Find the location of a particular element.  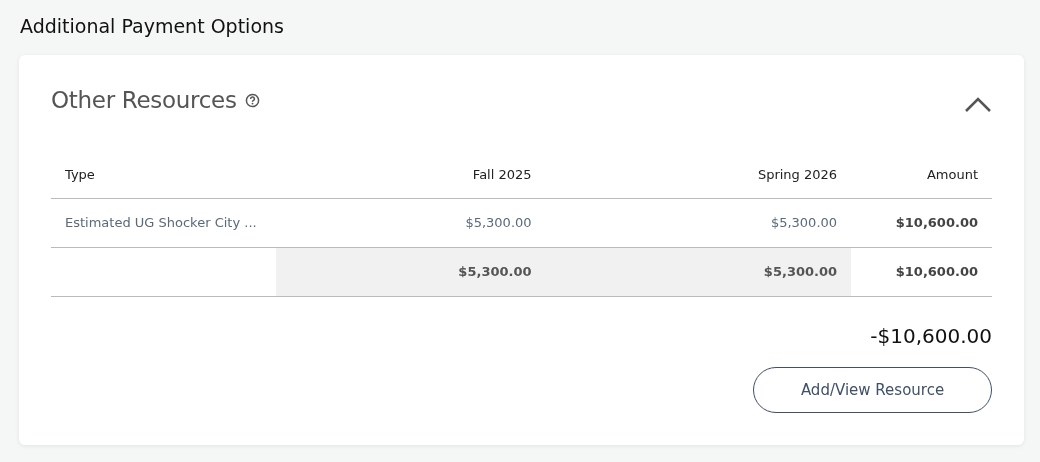

page-title: Additional Payment Options is located at coordinates (152, 26).